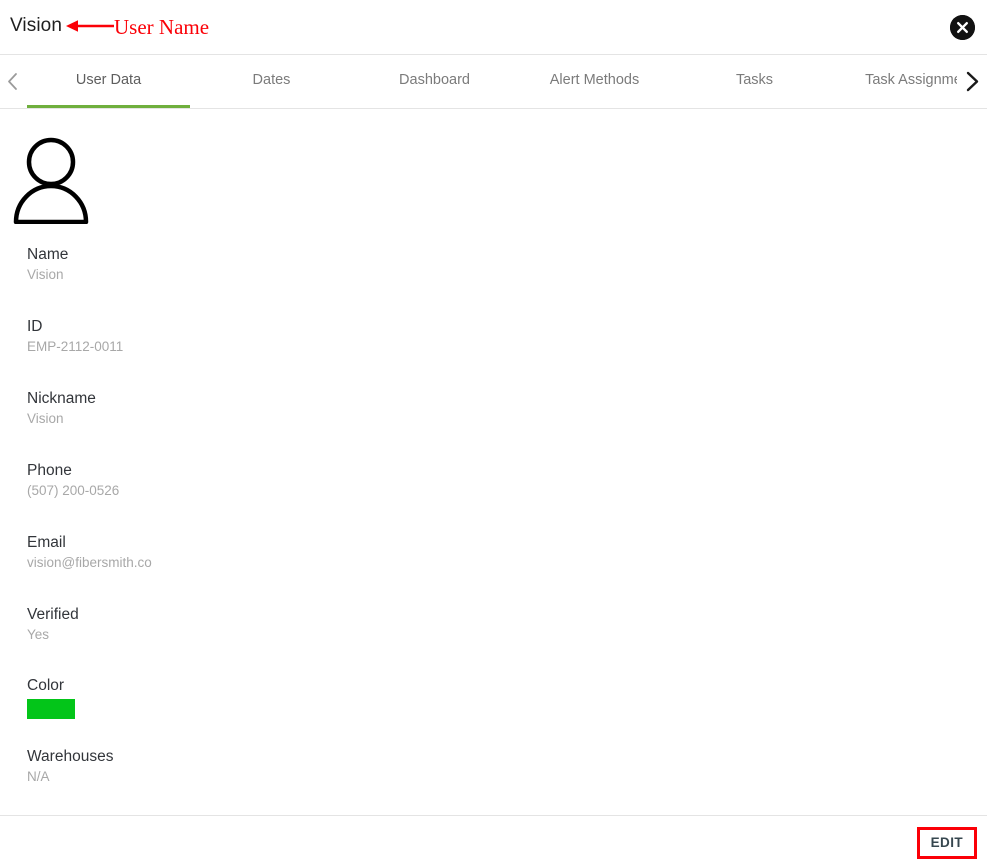 This screenshot has width=987, height=859. Describe the element at coordinates (51, 709) in the screenshot. I see `color-swatch` at that location.